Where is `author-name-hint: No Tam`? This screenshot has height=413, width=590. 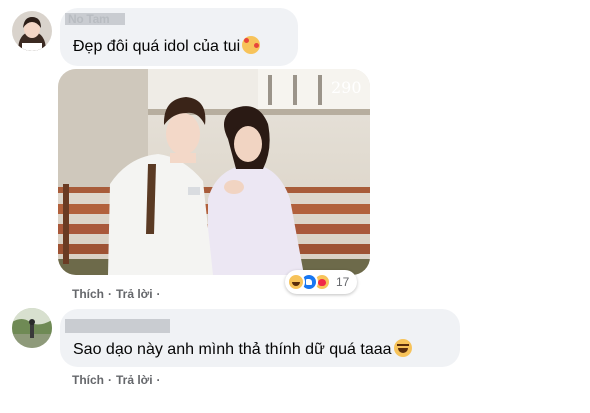 author-name-hint: No Tam is located at coordinates (89, 19).